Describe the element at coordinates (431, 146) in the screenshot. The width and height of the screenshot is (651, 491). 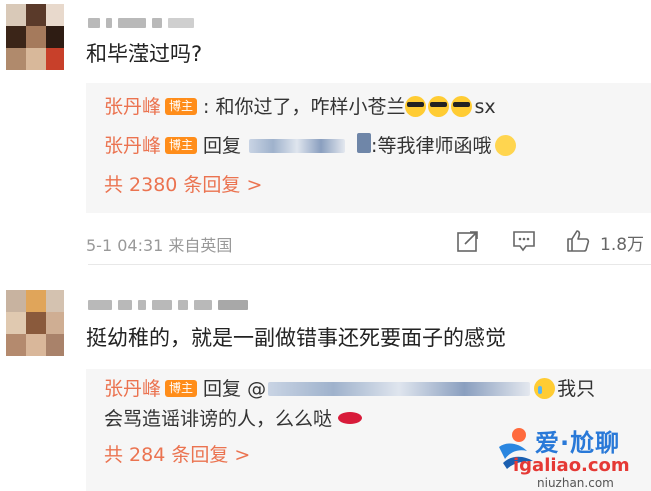
I see `reply-text: :等我律师函哦` at that location.